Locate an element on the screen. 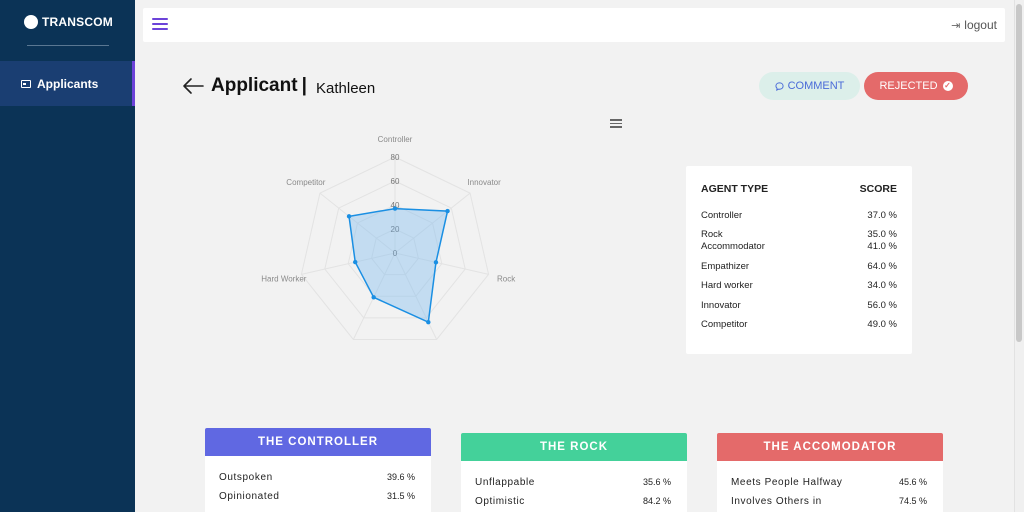 The height and width of the screenshot is (512, 1024). trait-value: 84.2 % is located at coordinates (656, 501).